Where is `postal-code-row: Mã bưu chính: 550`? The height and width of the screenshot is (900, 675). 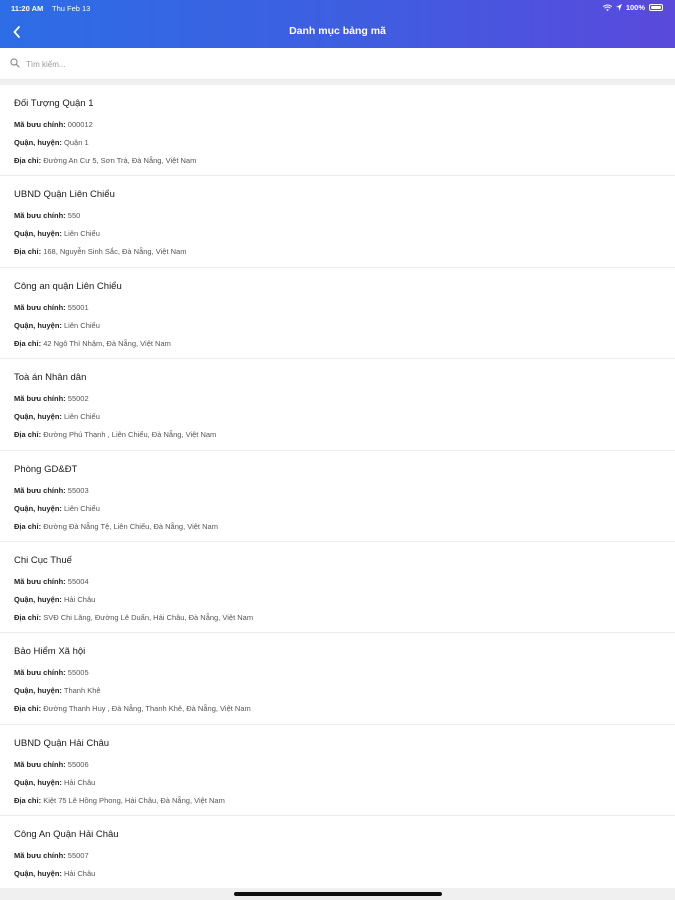
postal-code-row: Mã bưu chính: 550 is located at coordinates (337, 216).